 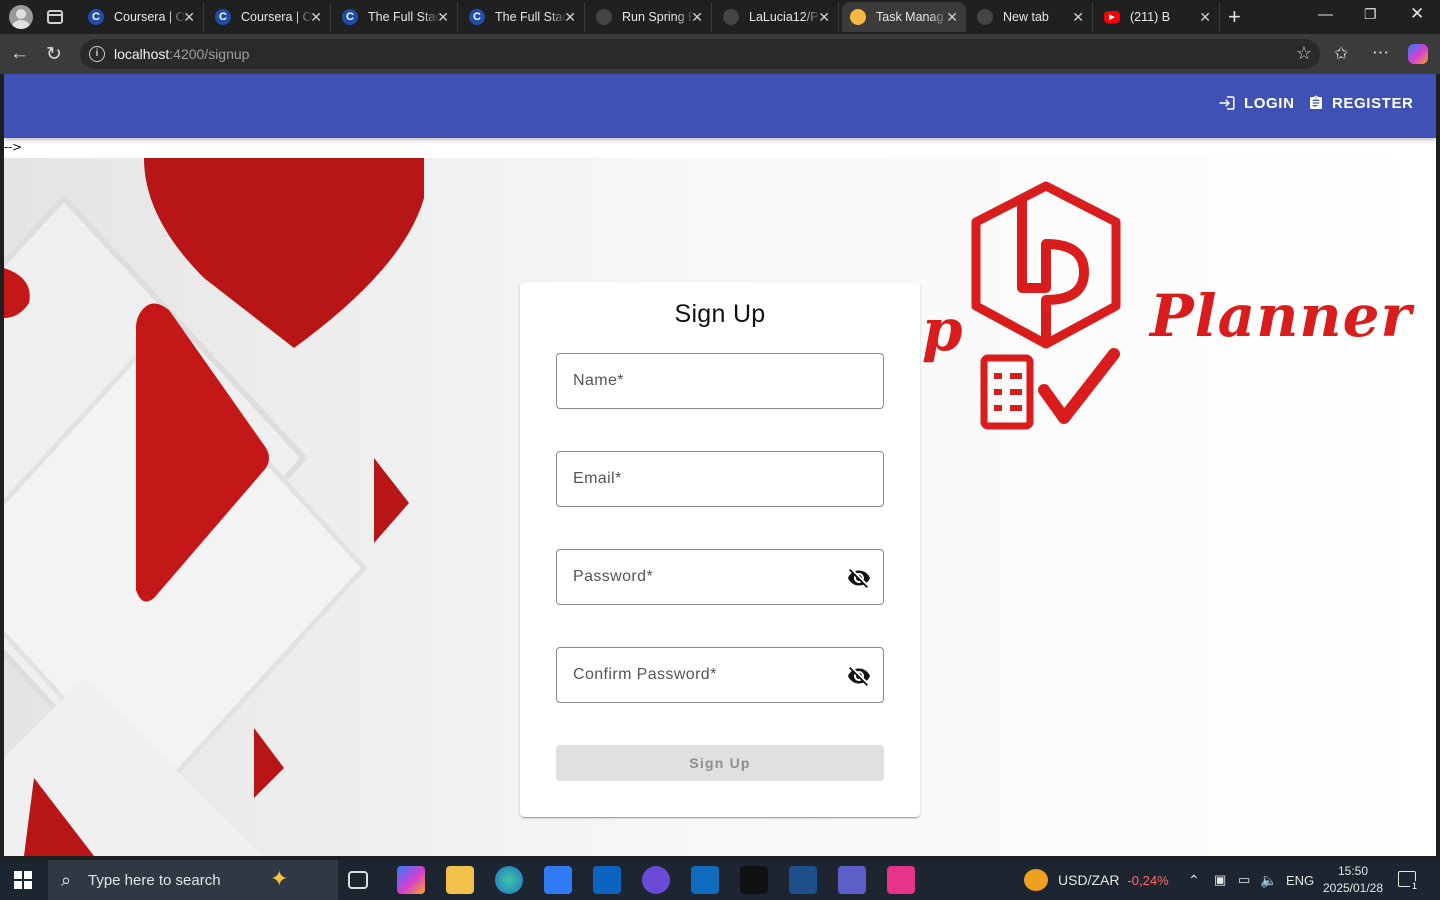 What do you see at coordinates (1194, 880) in the screenshot?
I see `tray-overflow-icon: ⌃` at bounding box center [1194, 880].